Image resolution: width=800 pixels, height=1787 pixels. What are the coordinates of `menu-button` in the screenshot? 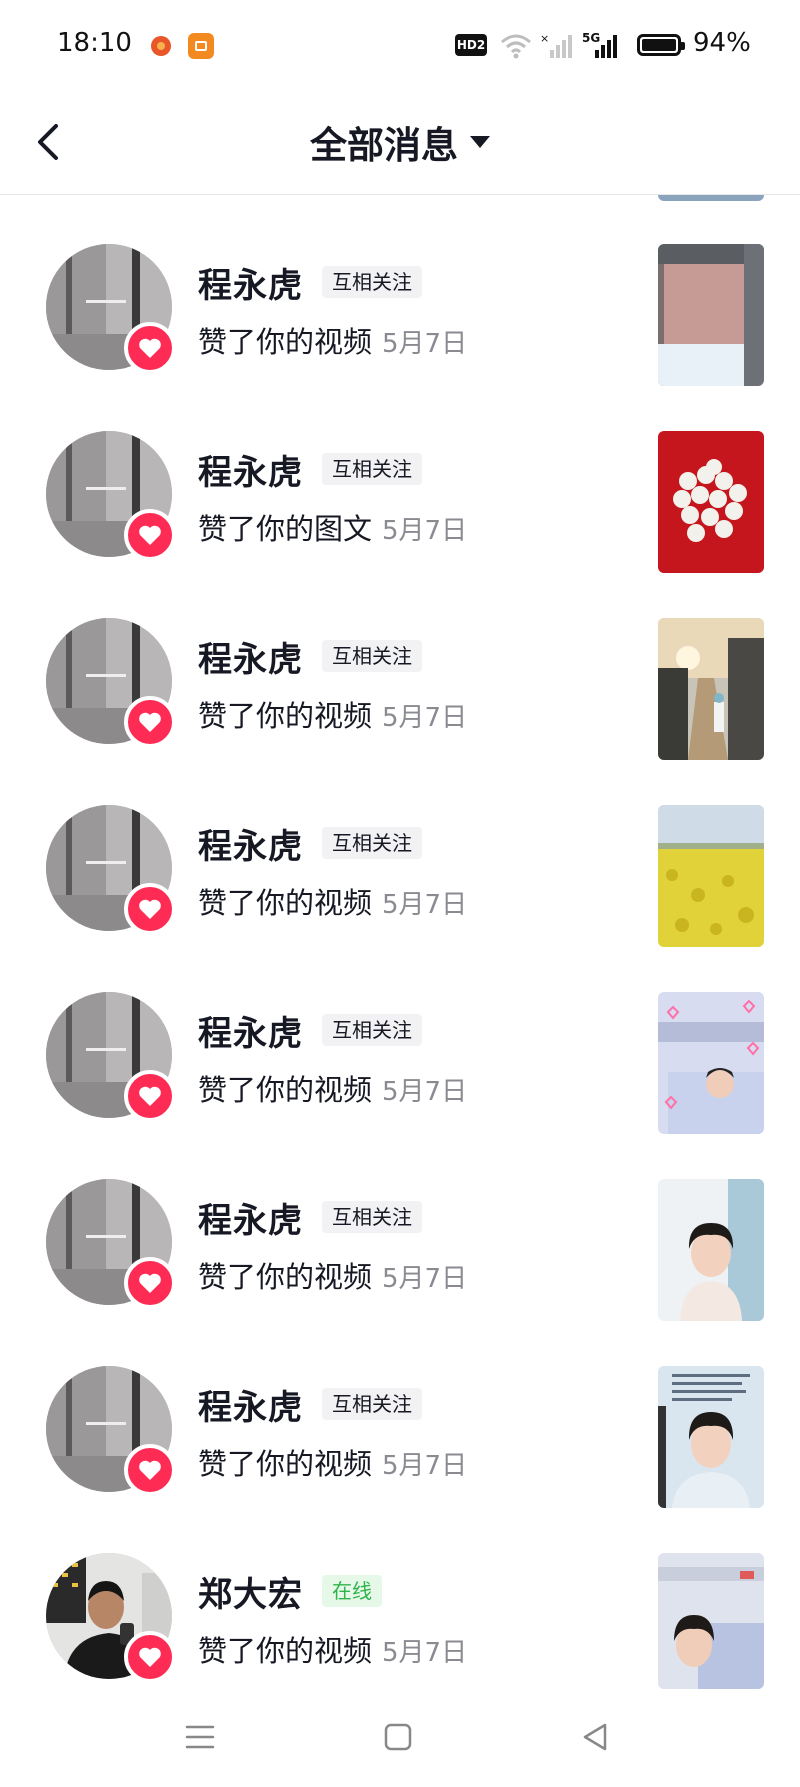 It's located at (200, 1737).